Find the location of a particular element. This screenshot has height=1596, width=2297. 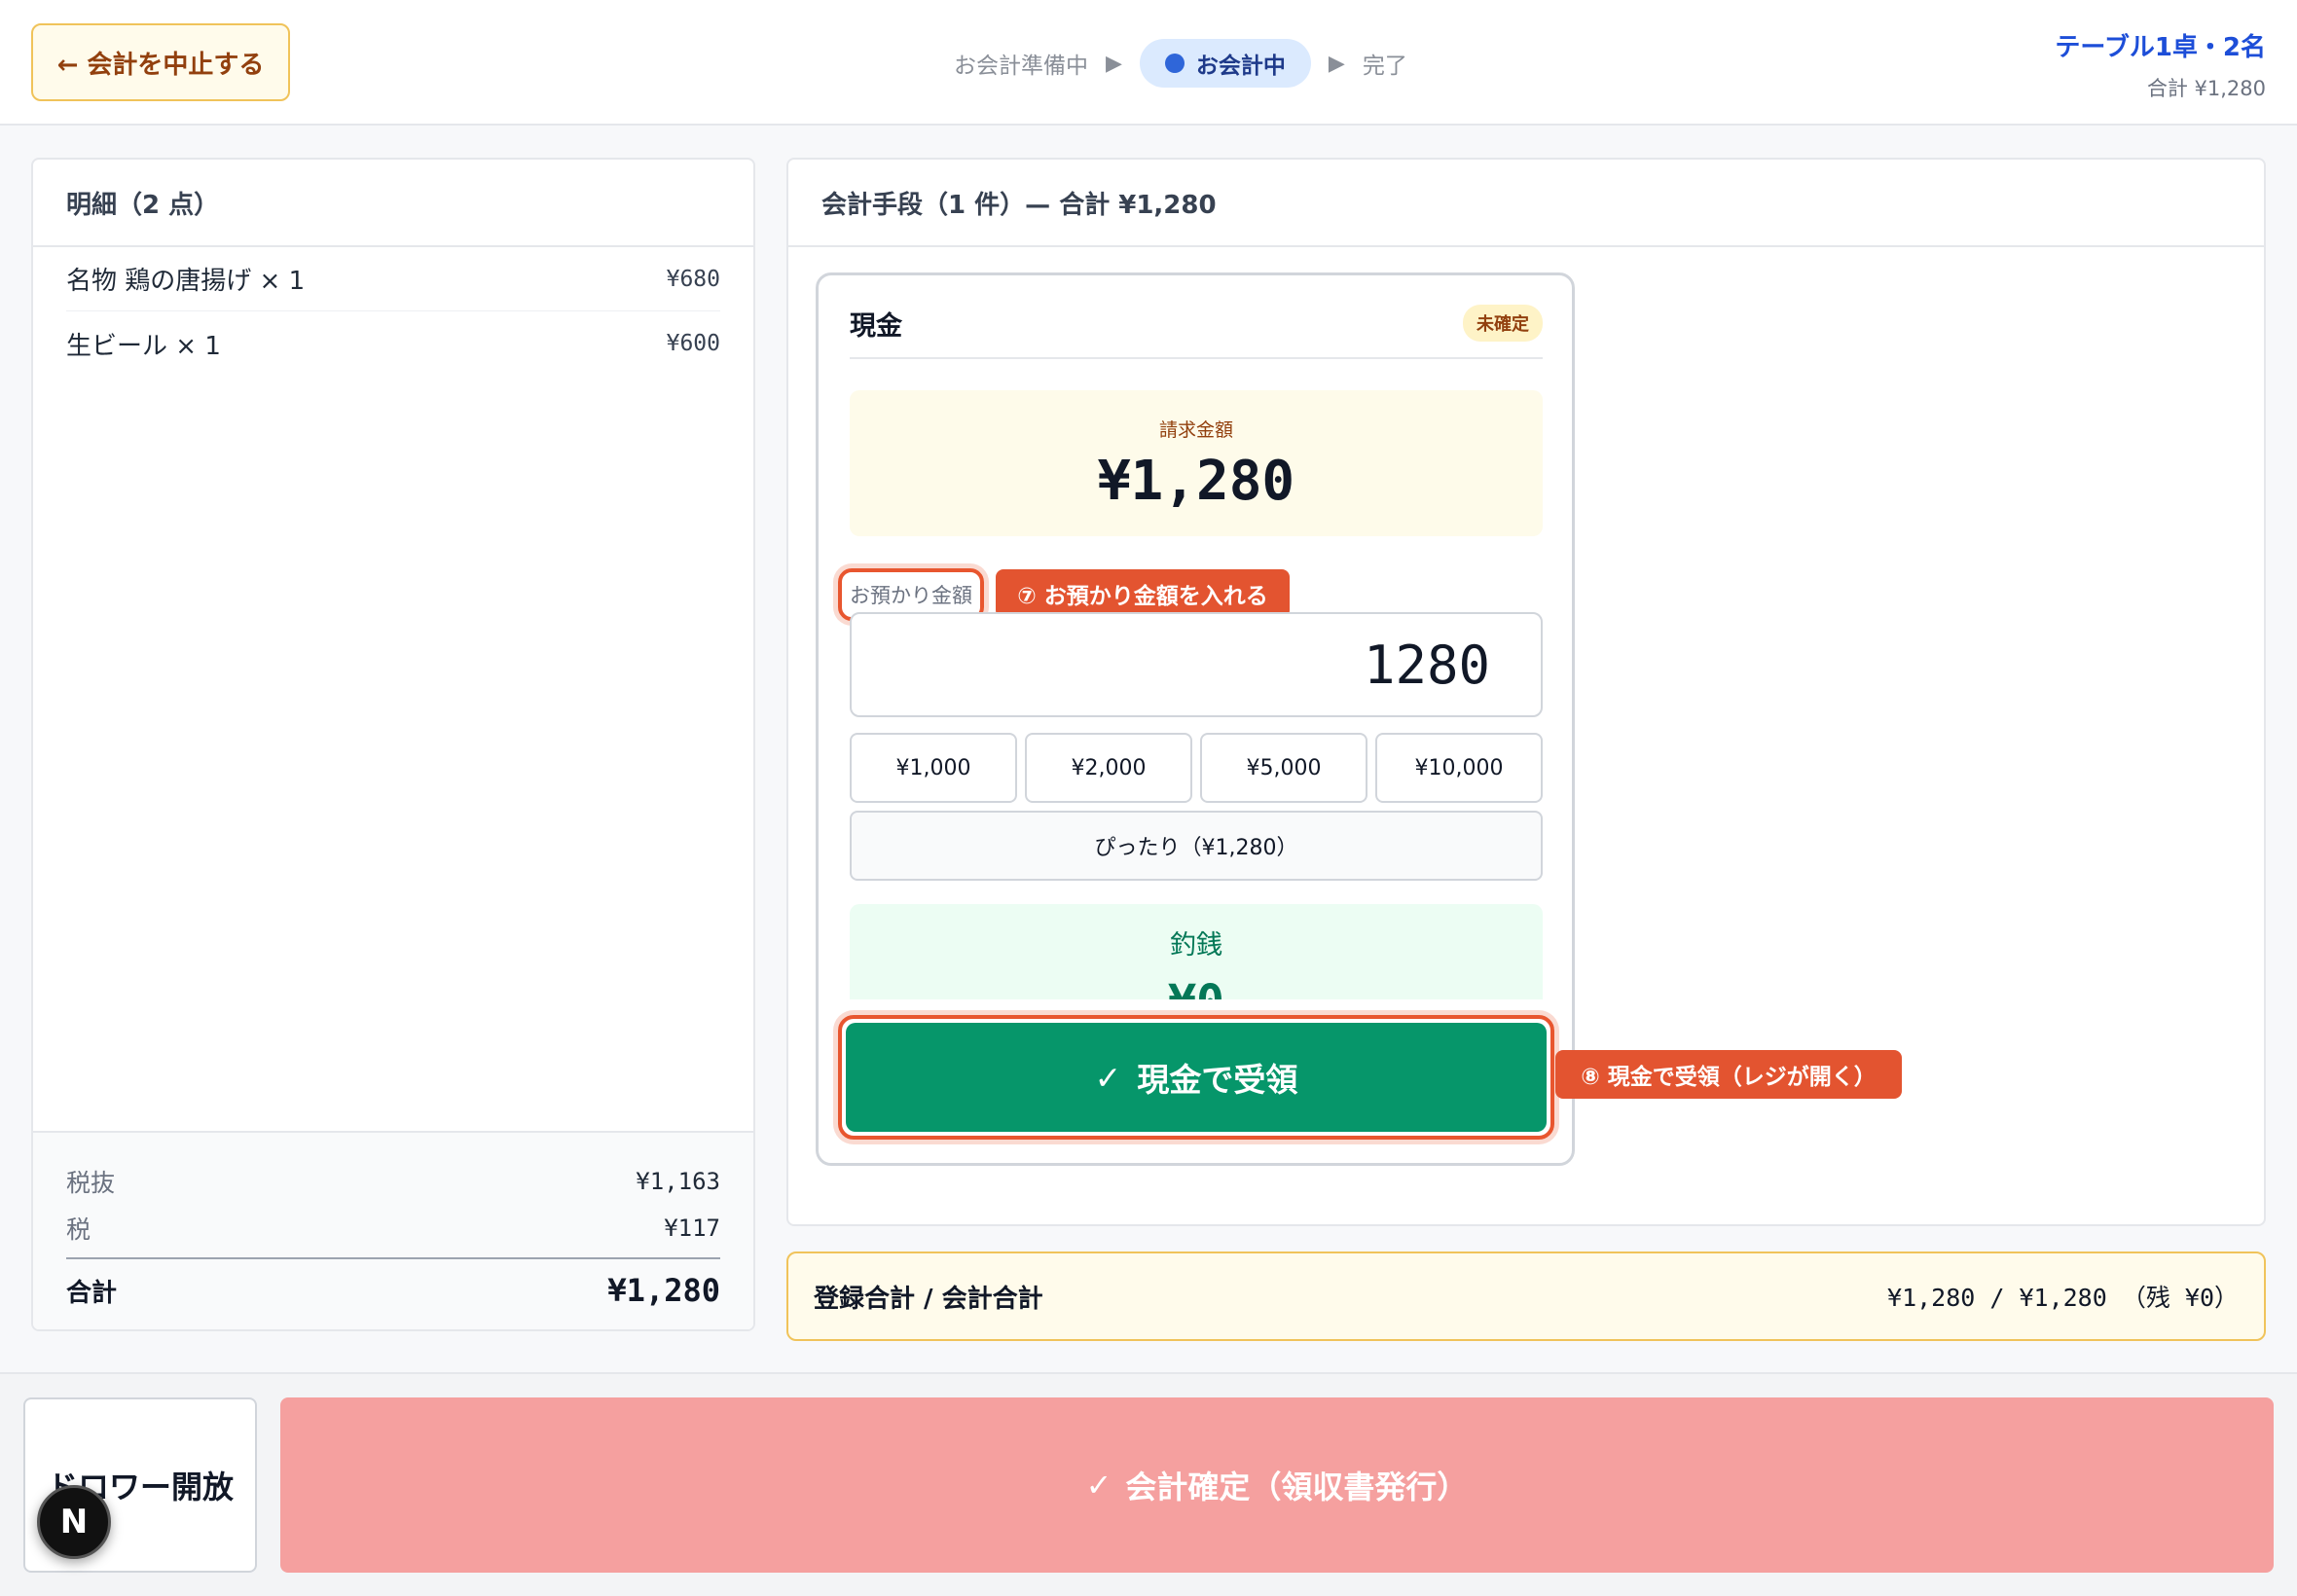

payment-methods-title: 会計手段（1 件）— 合計 ¥1,280 is located at coordinates (1526, 203).